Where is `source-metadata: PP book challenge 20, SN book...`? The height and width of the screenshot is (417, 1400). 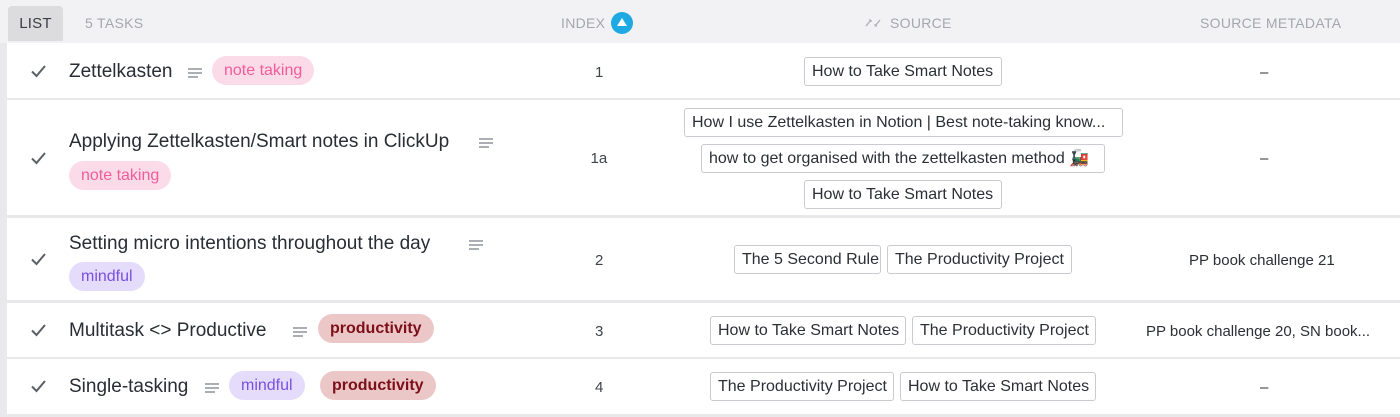
source-metadata: PP book challenge 20, SN book... is located at coordinates (1258, 331).